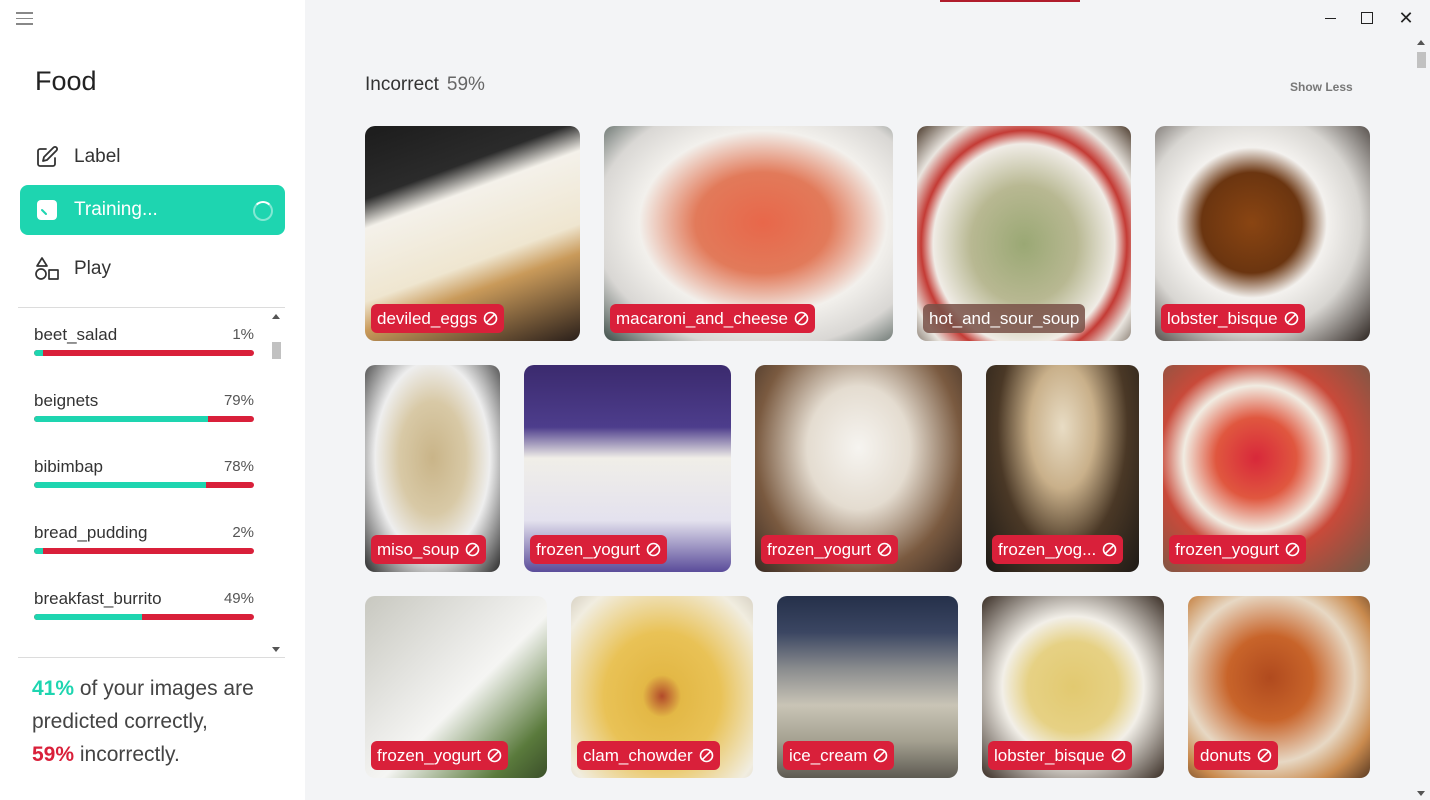 The image size is (1430, 800). What do you see at coordinates (152, 269) in the screenshot?
I see `nav-play: Play` at bounding box center [152, 269].